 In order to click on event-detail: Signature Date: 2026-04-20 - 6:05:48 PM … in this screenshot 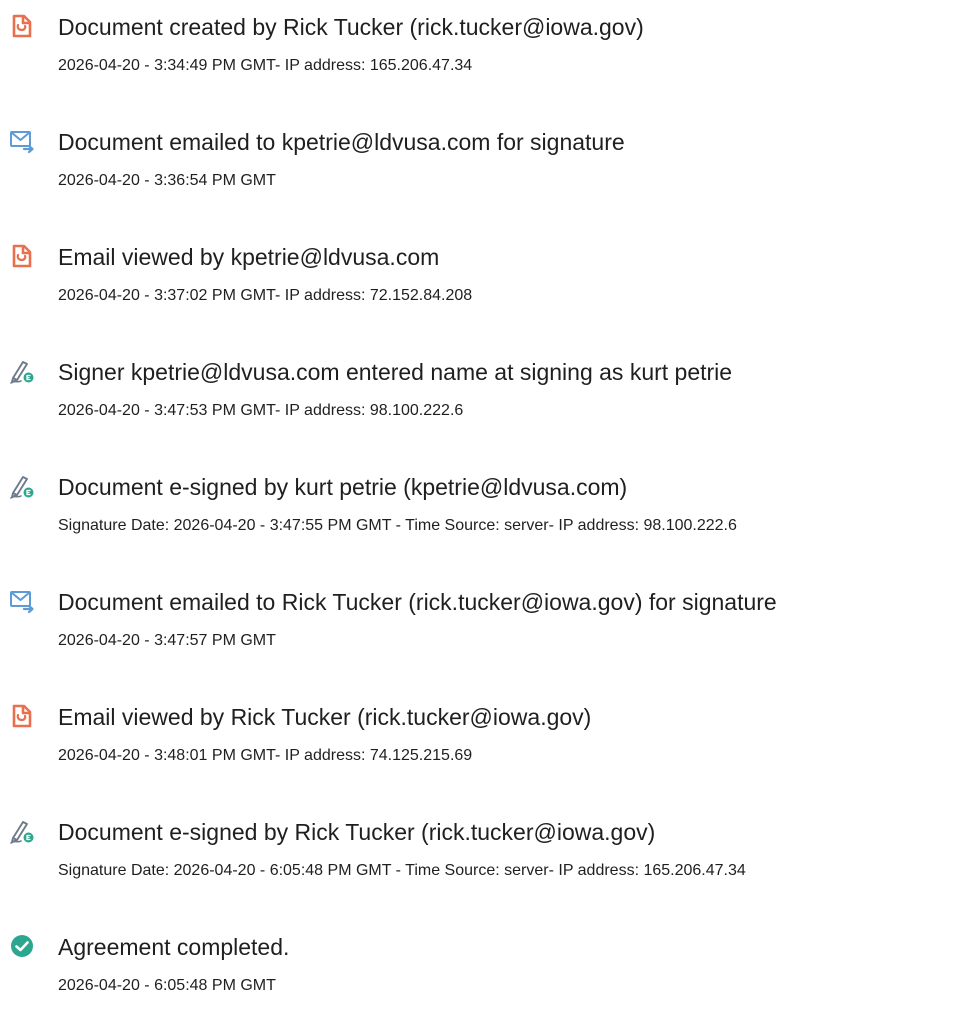, I will do `click(402, 870)`.